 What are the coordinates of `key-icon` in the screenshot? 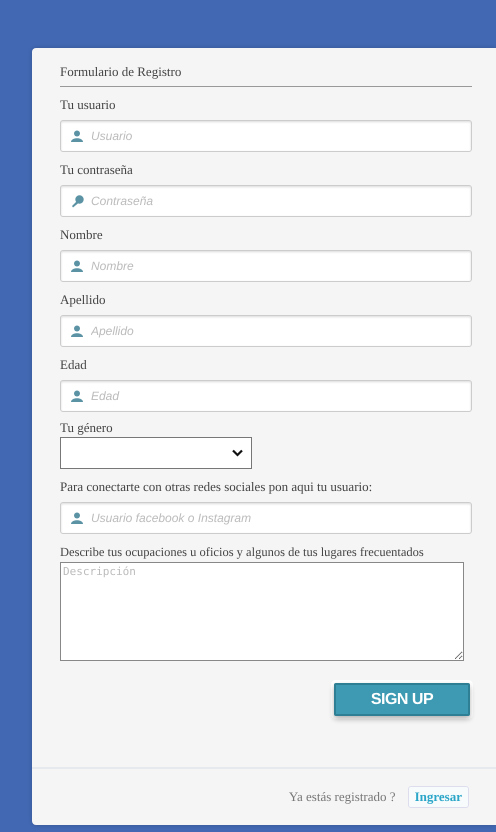 It's located at (77, 201).